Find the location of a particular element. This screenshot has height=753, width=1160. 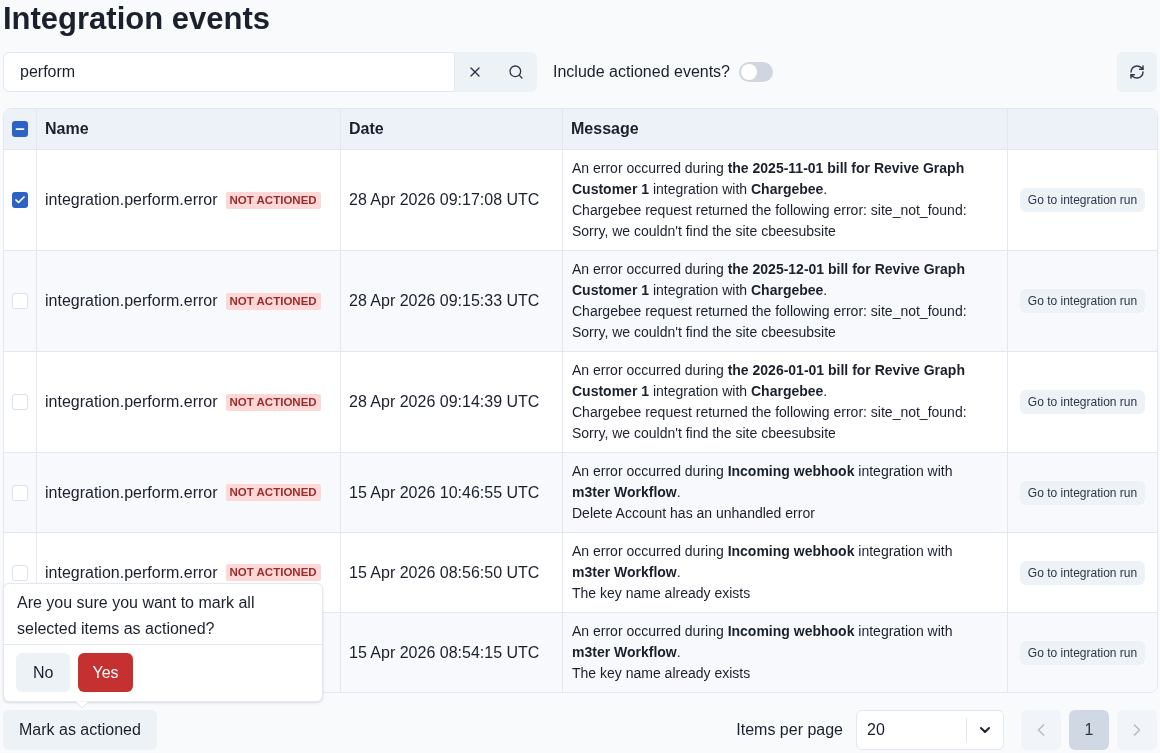

search-icon is located at coordinates (516, 72).